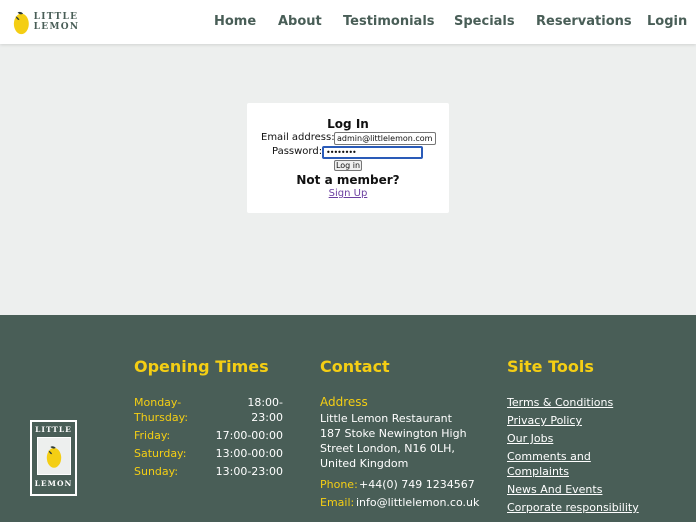 This screenshot has height=522, width=696. What do you see at coordinates (339, 484) in the screenshot?
I see `phone-label: Phone:` at bounding box center [339, 484].